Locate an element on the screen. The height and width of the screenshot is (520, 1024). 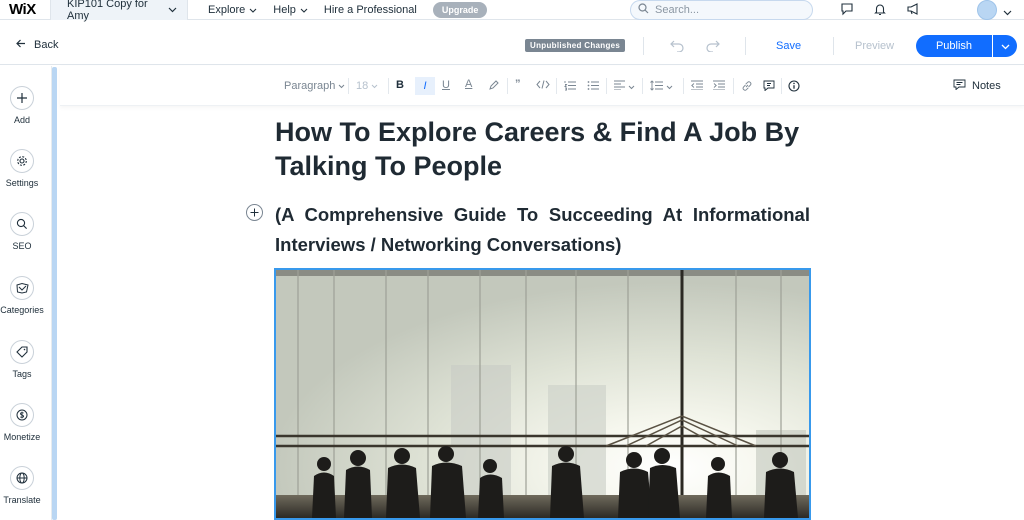
sidebar-item-label: Categories is located at coordinates (22, 310).